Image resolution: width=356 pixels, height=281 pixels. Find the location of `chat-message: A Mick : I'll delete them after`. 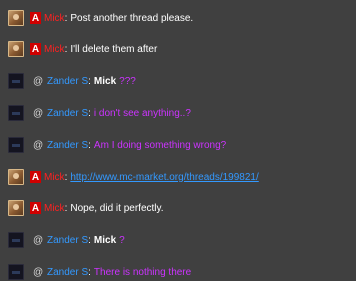

chat-message: A Mick : I'll delete them after is located at coordinates (82, 49).